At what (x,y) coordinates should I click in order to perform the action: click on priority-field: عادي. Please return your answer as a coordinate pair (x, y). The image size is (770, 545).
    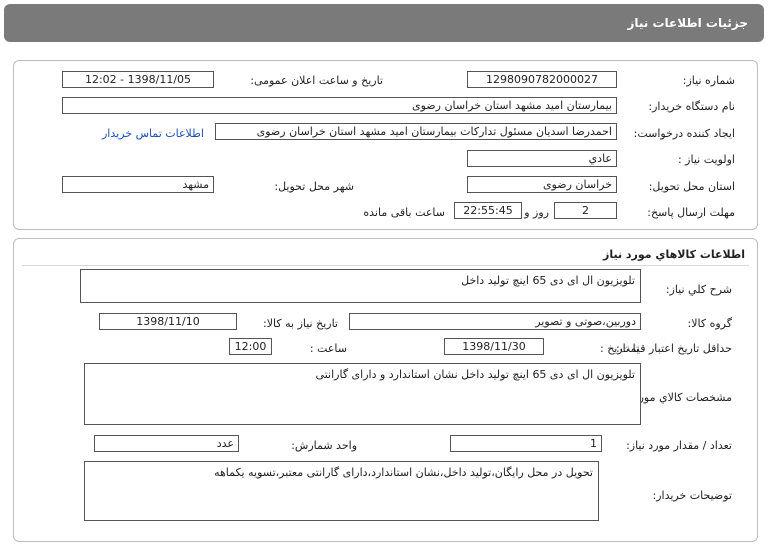
    Looking at the image, I should click on (542, 158).